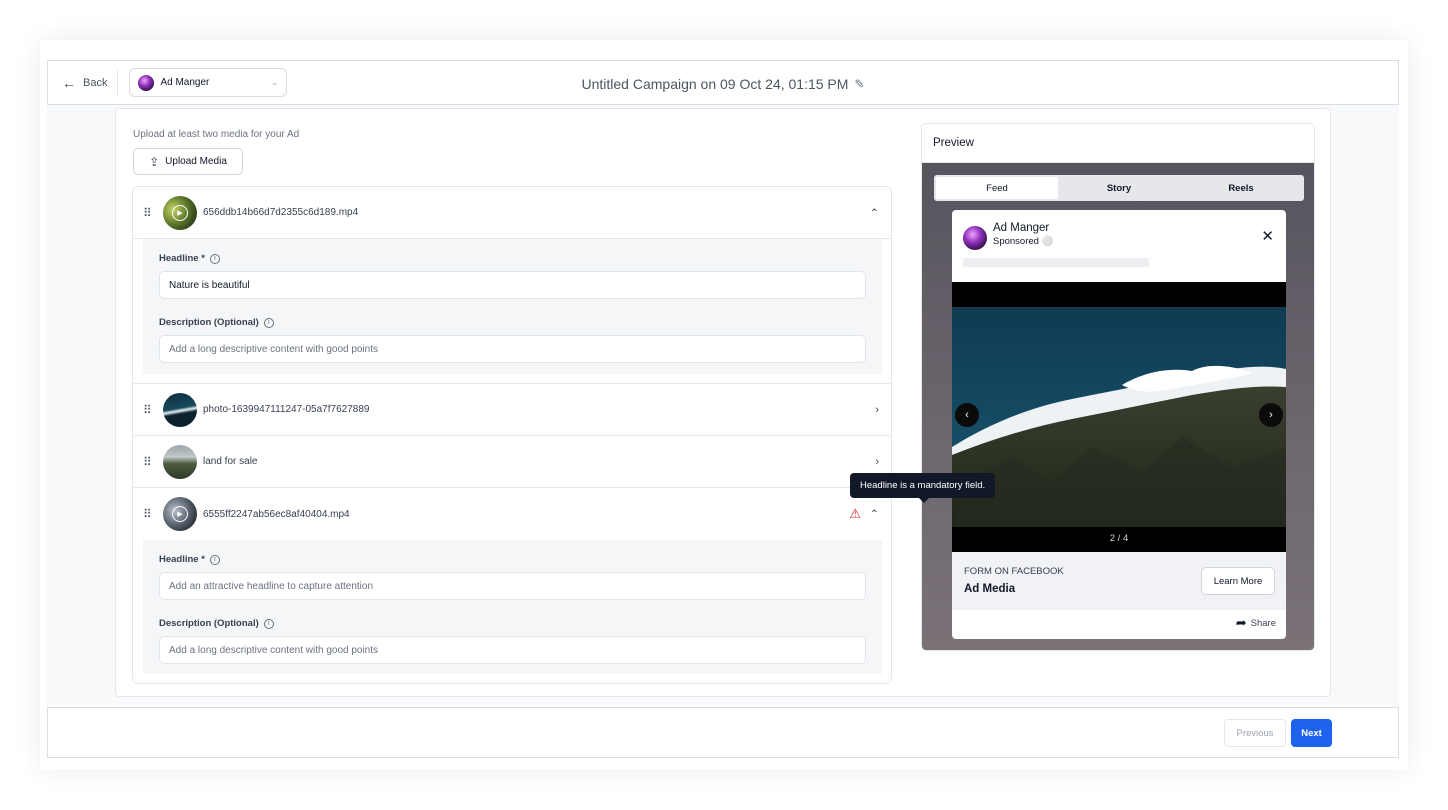 This screenshot has height=810, width=1448. What do you see at coordinates (1021, 228) in the screenshot?
I see `ad-account-name: Ad Manger` at bounding box center [1021, 228].